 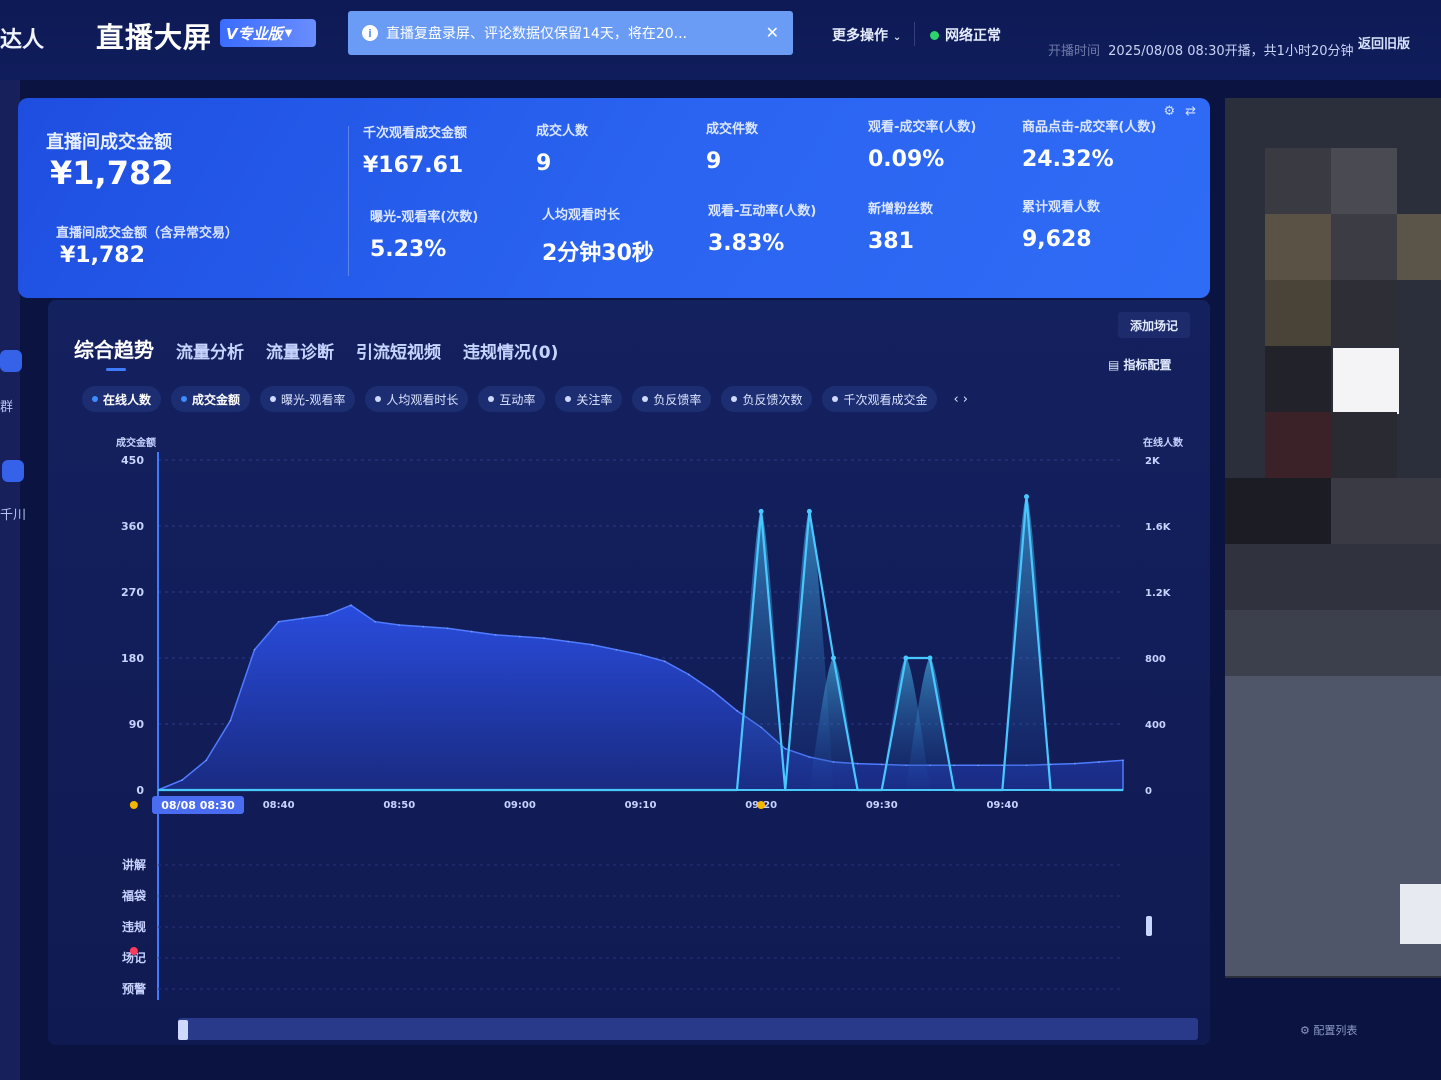 I want to click on sidebar-item-group: 群, so click(x=6, y=405).